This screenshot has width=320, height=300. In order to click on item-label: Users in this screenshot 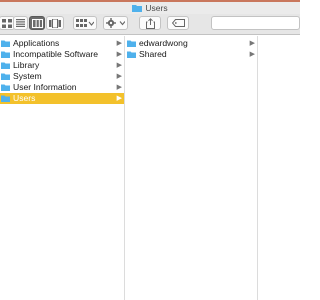, I will do `click(24, 98)`.